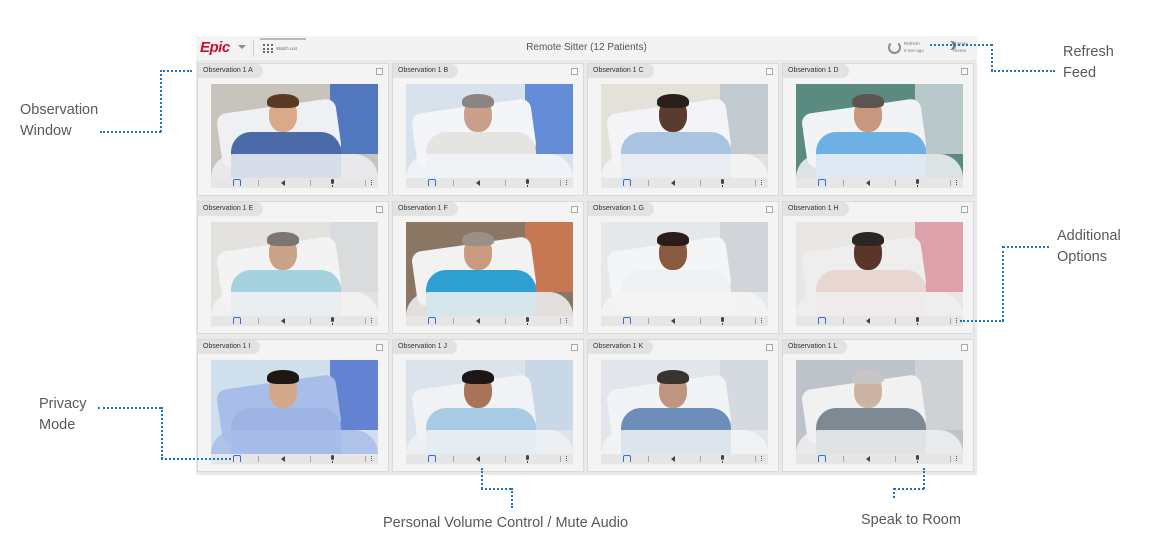 This screenshot has height=540, width=1161. I want to click on observation-window: Observation 1 E, so click(293, 267).